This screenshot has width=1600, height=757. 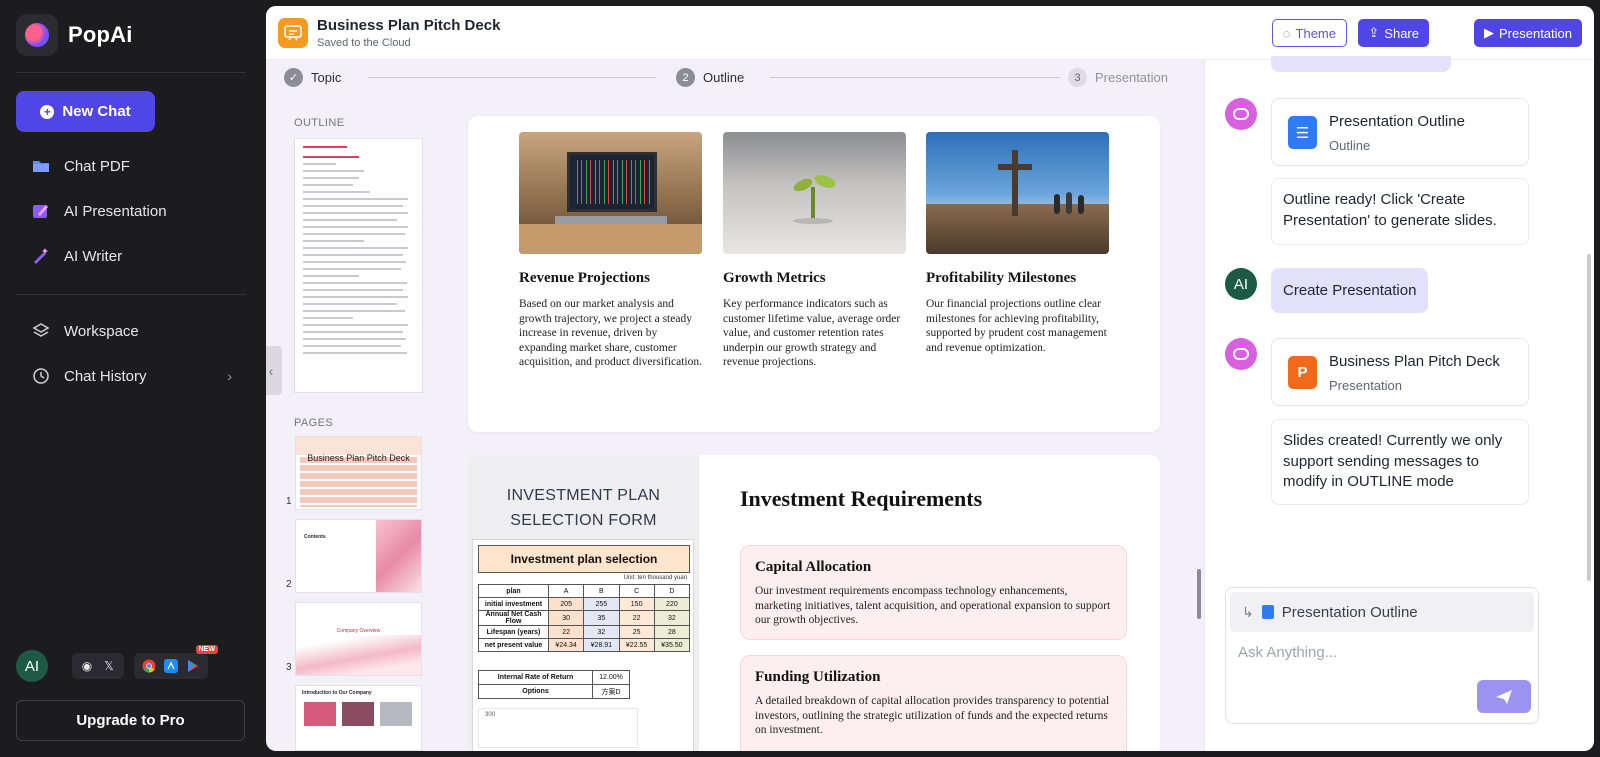 What do you see at coordinates (101, 331) in the screenshot?
I see `sidebar-item-label: Workspace` at bounding box center [101, 331].